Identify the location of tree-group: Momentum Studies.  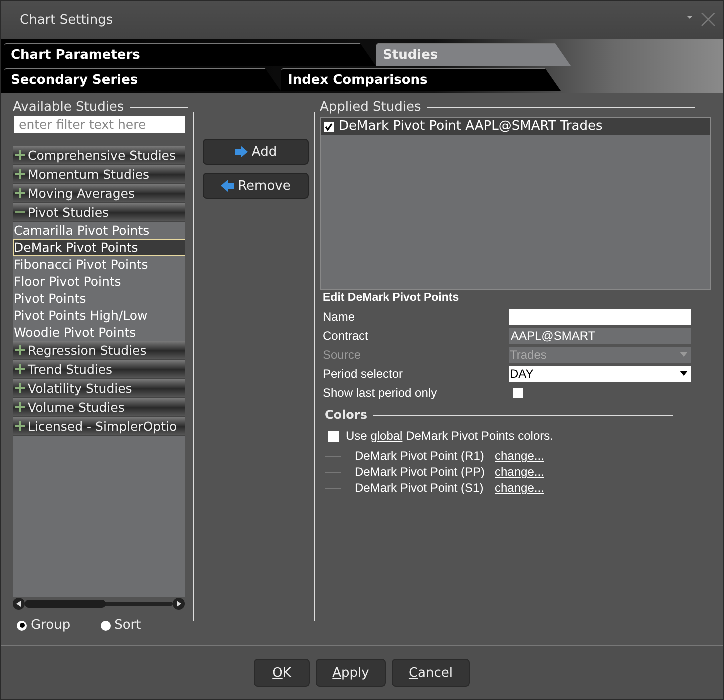
(99, 174).